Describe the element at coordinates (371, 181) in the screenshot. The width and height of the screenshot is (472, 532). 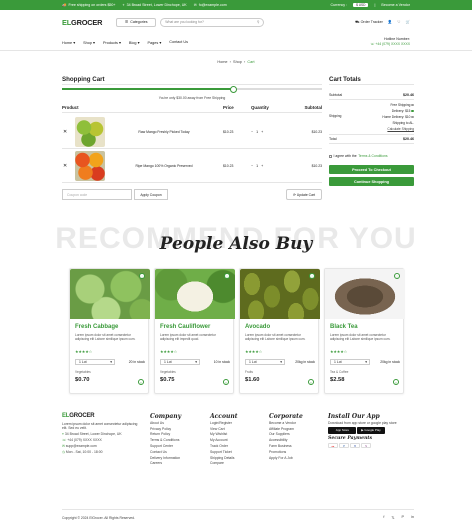
I see `continue-shopping-button: Continue Shopping` at that location.